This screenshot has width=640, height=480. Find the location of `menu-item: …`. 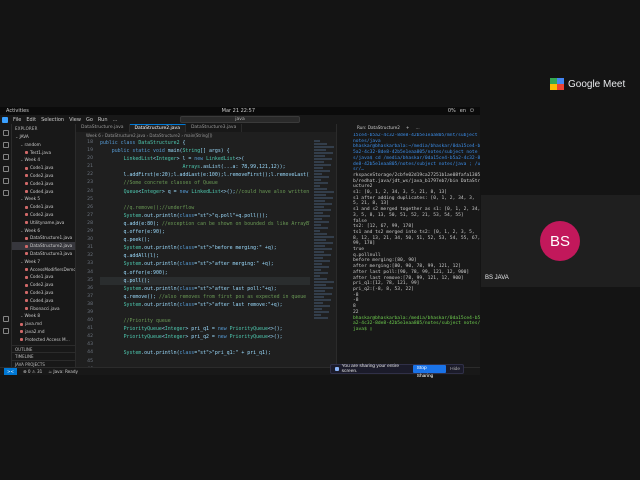

menu-item: … is located at coordinates (115, 120).